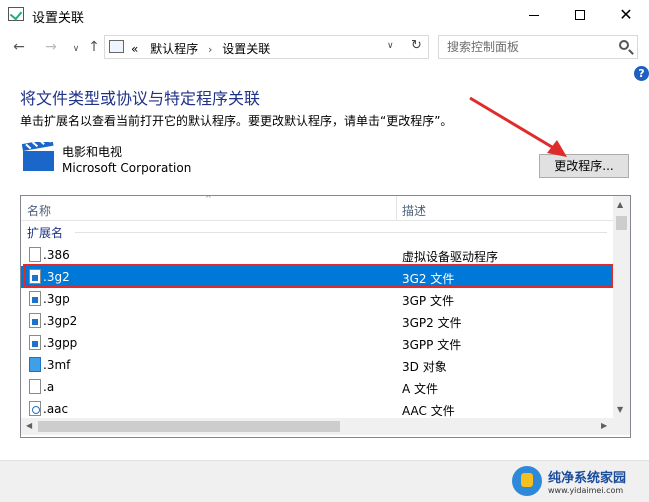 This screenshot has height=502, width=649. What do you see at coordinates (604, 425) in the screenshot?
I see `scroll-right-icon: ▶` at bounding box center [604, 425].